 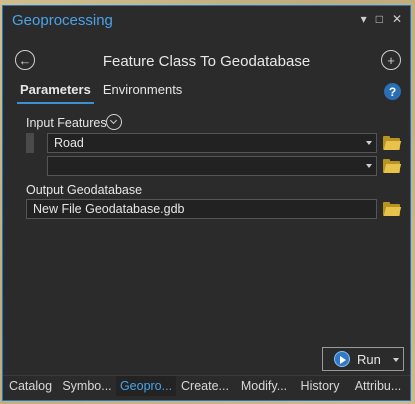 I want to click on output-geodatabase-value: New File Geodatabase.gdb, so click(x=109, y=209).